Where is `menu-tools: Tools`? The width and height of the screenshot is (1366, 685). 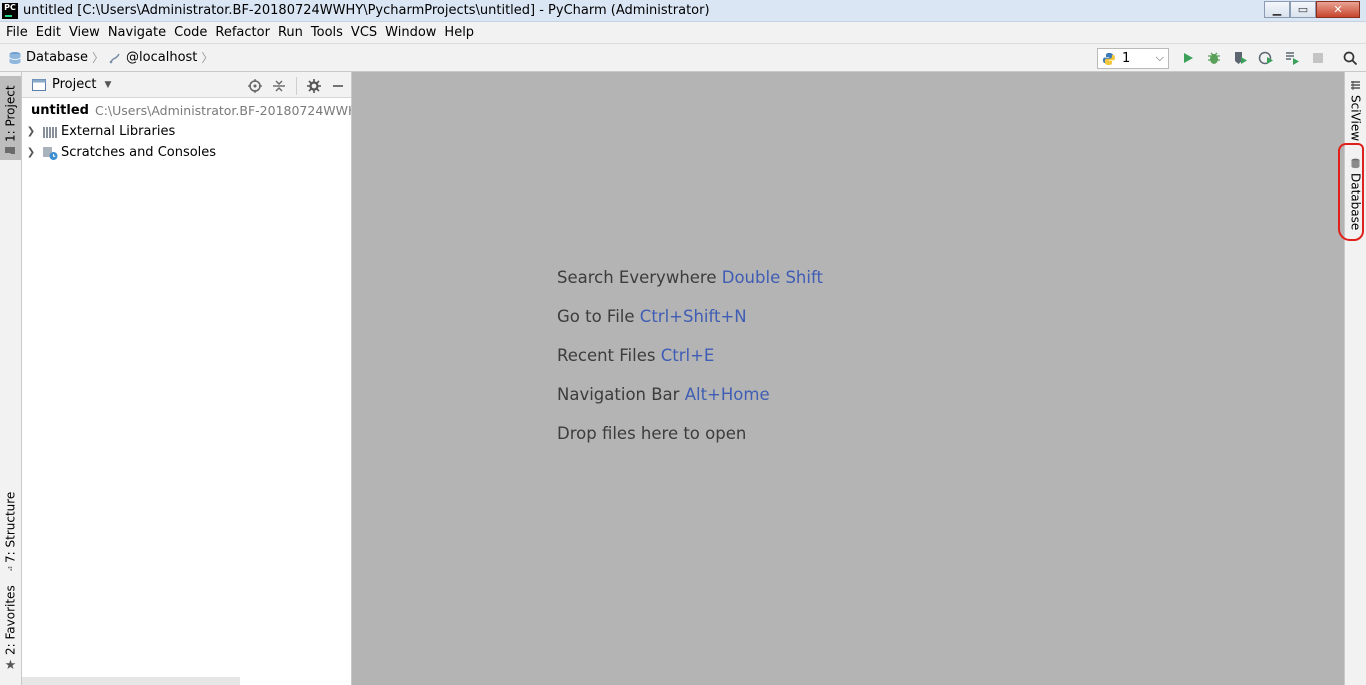 menu-tools: Tools is located at coordinates (327, 32).